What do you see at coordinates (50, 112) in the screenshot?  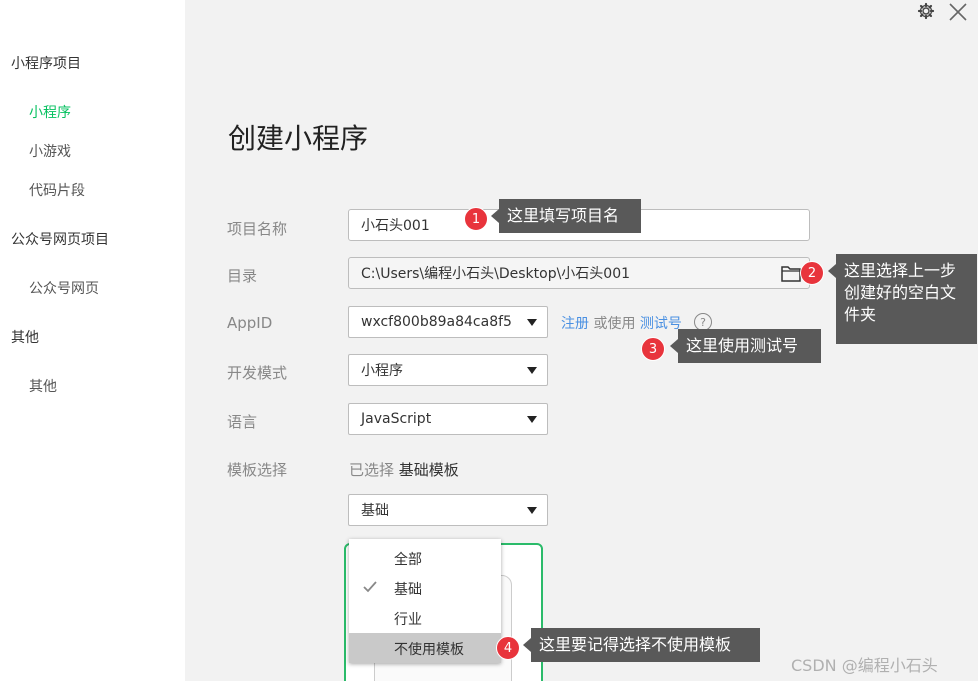 I see `sidebar-item-miniprogram: 小程序` at bounding box center [50, 112].